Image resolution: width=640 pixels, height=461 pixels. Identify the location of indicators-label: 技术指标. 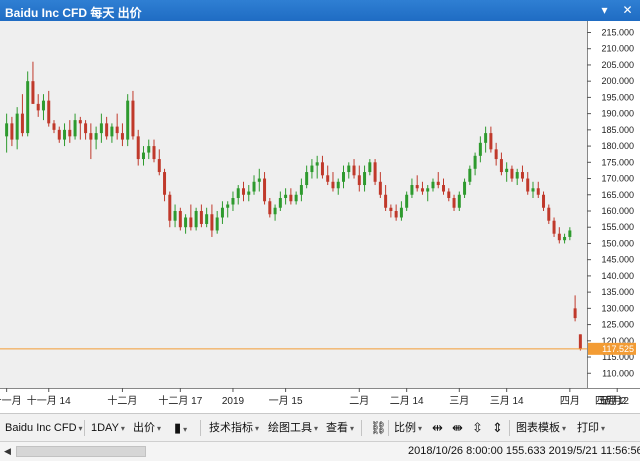
(231, 428).